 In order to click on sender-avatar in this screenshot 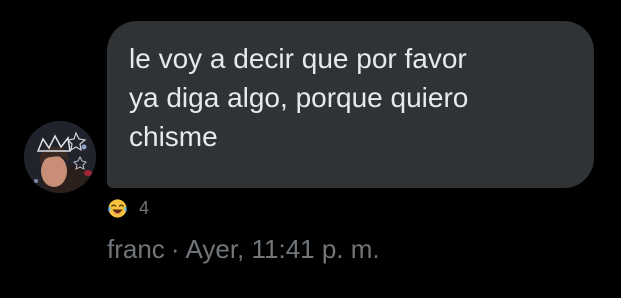, I will do `click(60, 157)`.